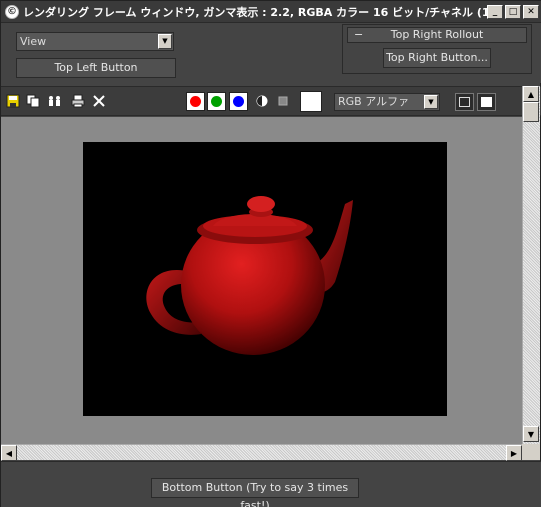 This screenshot has height=507, width=541. I want to click on minimize-button: _, so click(495, 11).